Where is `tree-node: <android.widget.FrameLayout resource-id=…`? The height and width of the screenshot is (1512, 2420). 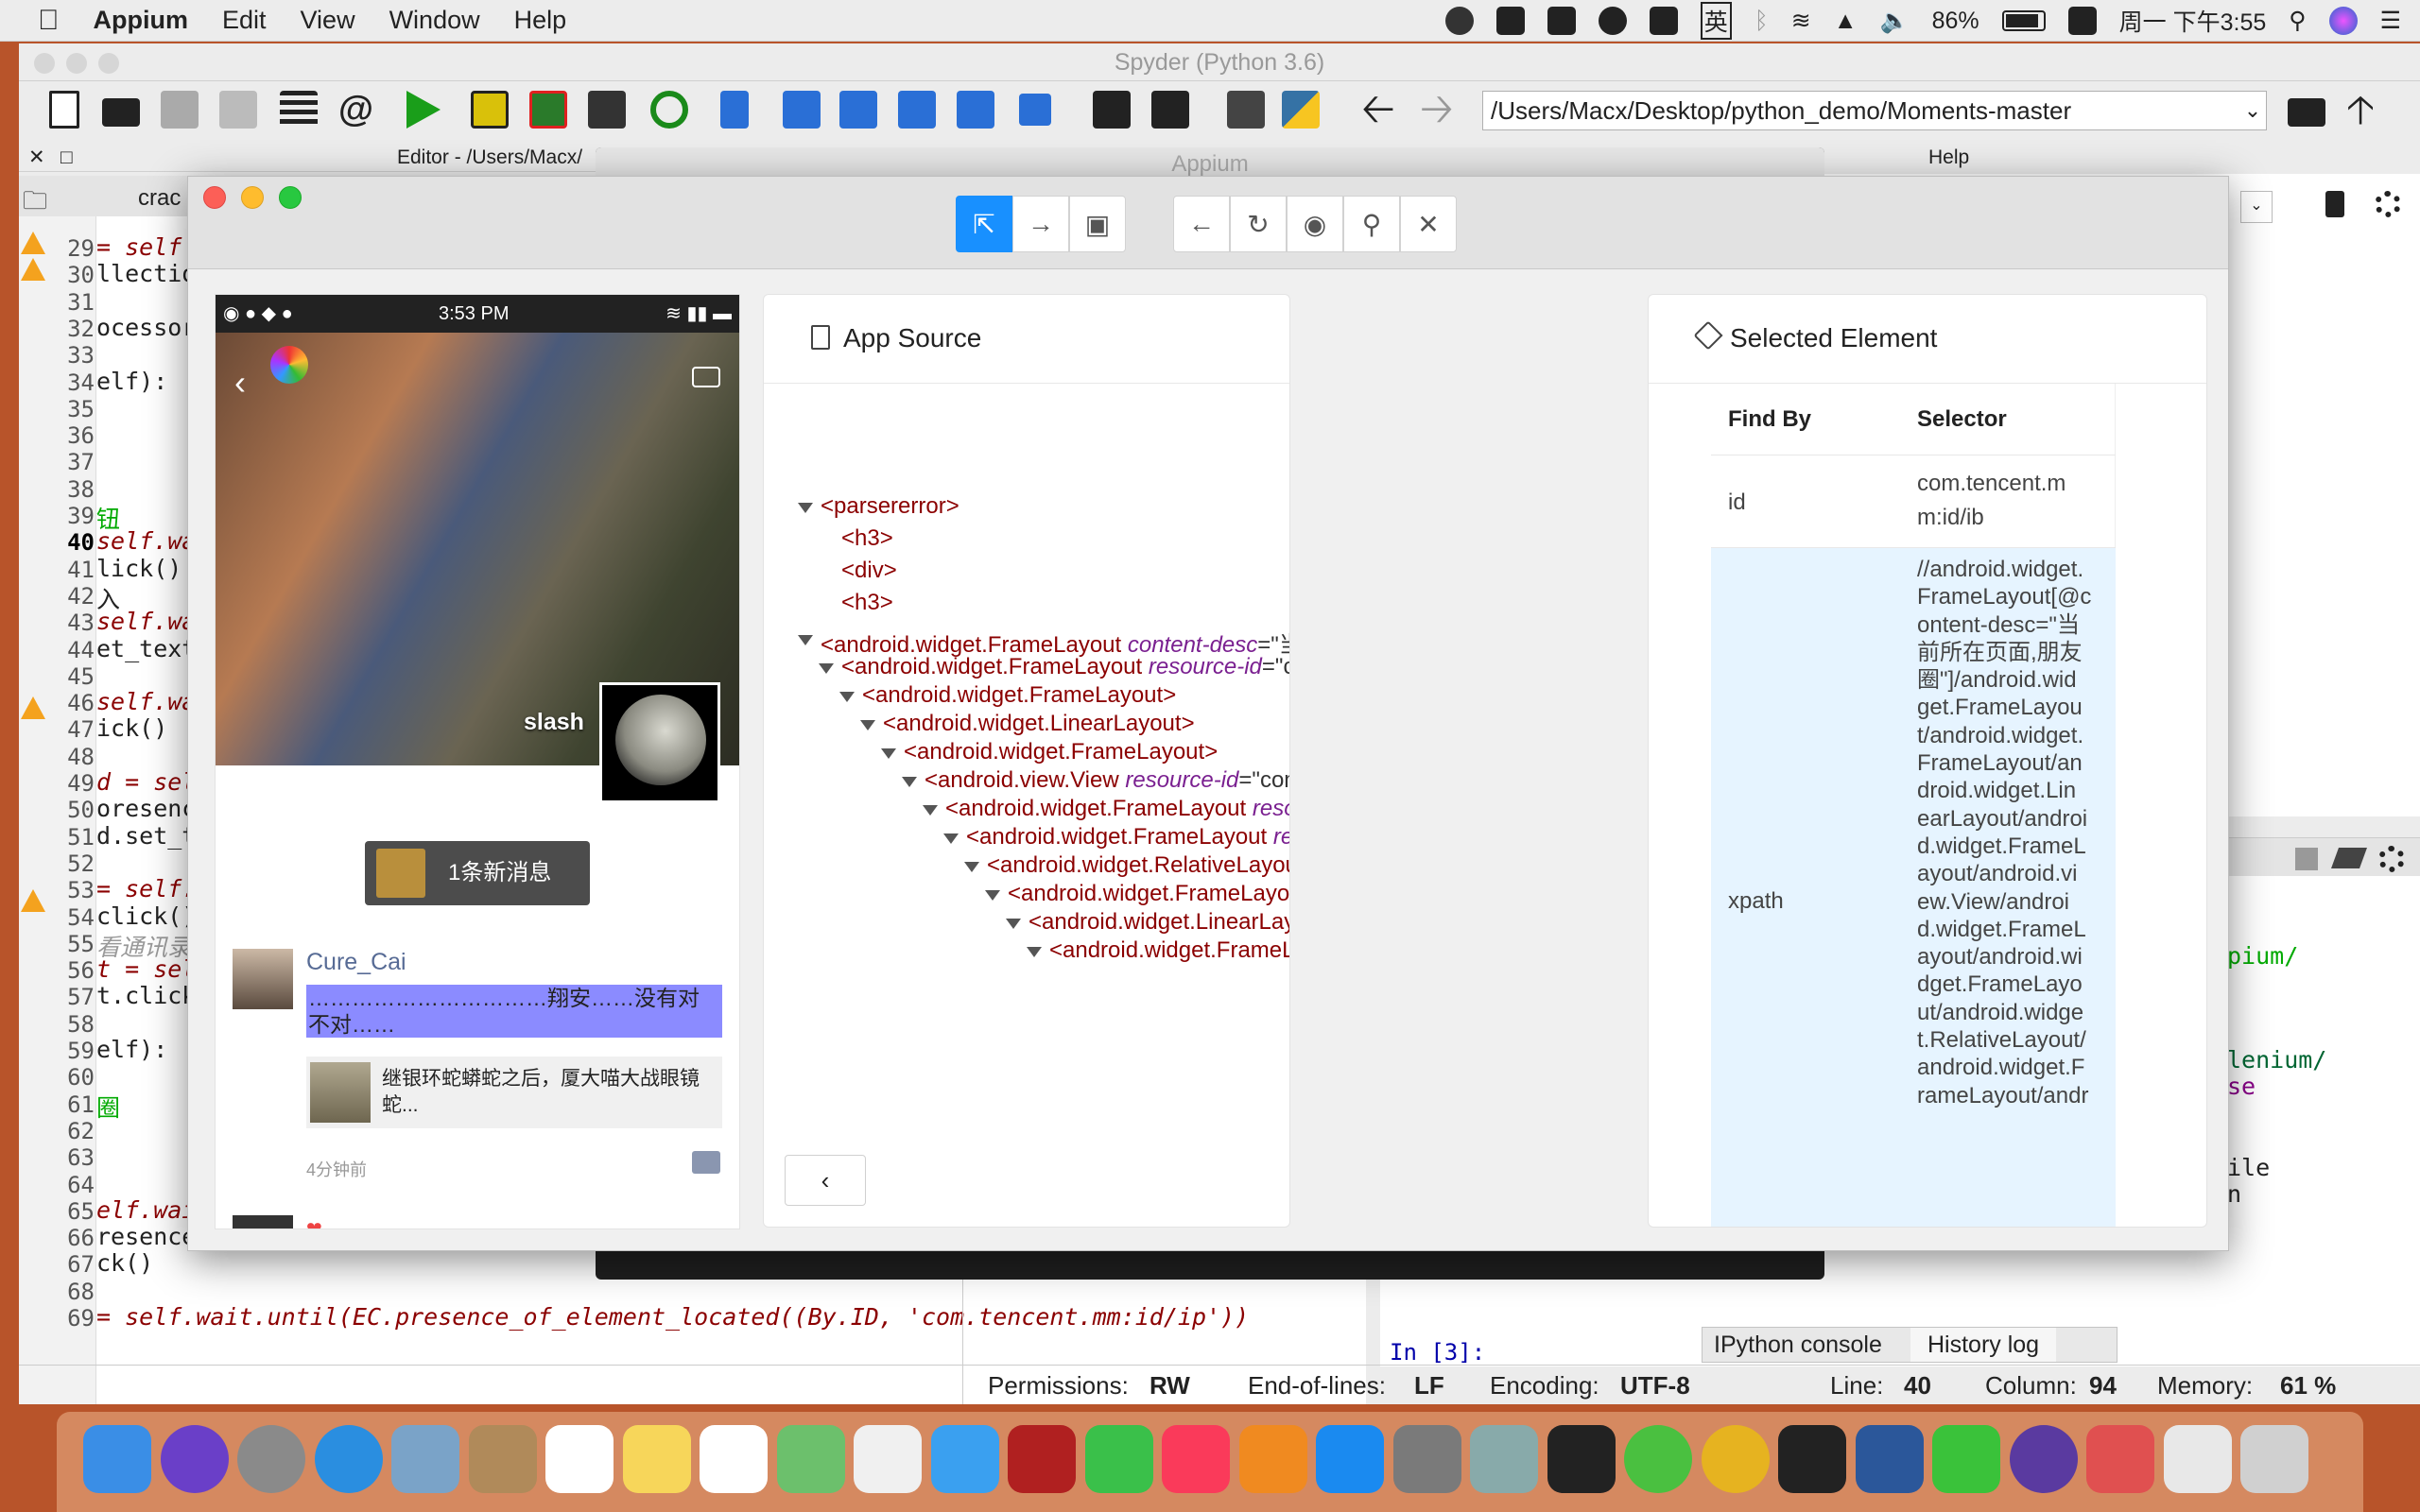 tree-node: <android.widget.FrameLayout resource-id=… is located at coordinates (1127, 837).